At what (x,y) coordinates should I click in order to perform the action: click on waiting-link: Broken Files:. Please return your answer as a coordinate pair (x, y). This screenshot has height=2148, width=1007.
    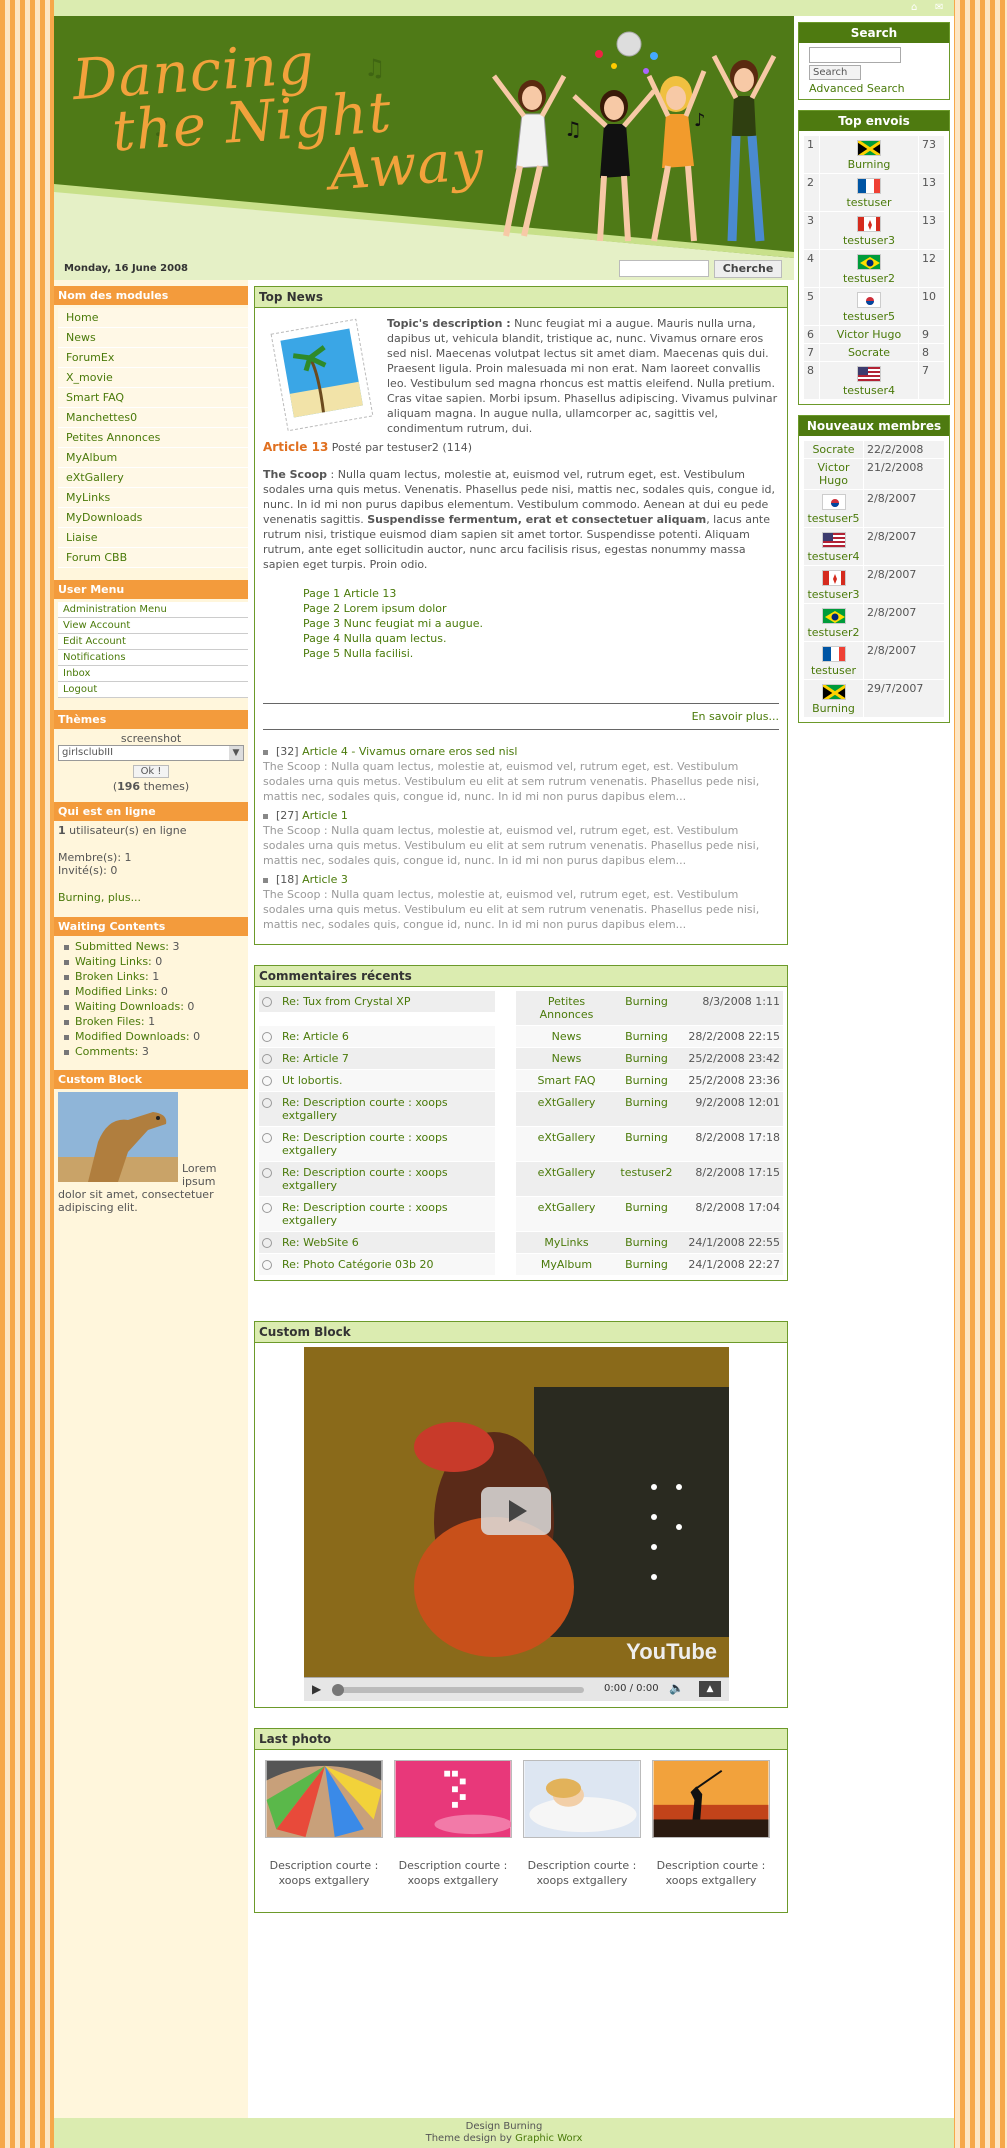
    Looking at the image, I should click on (110, 1021).